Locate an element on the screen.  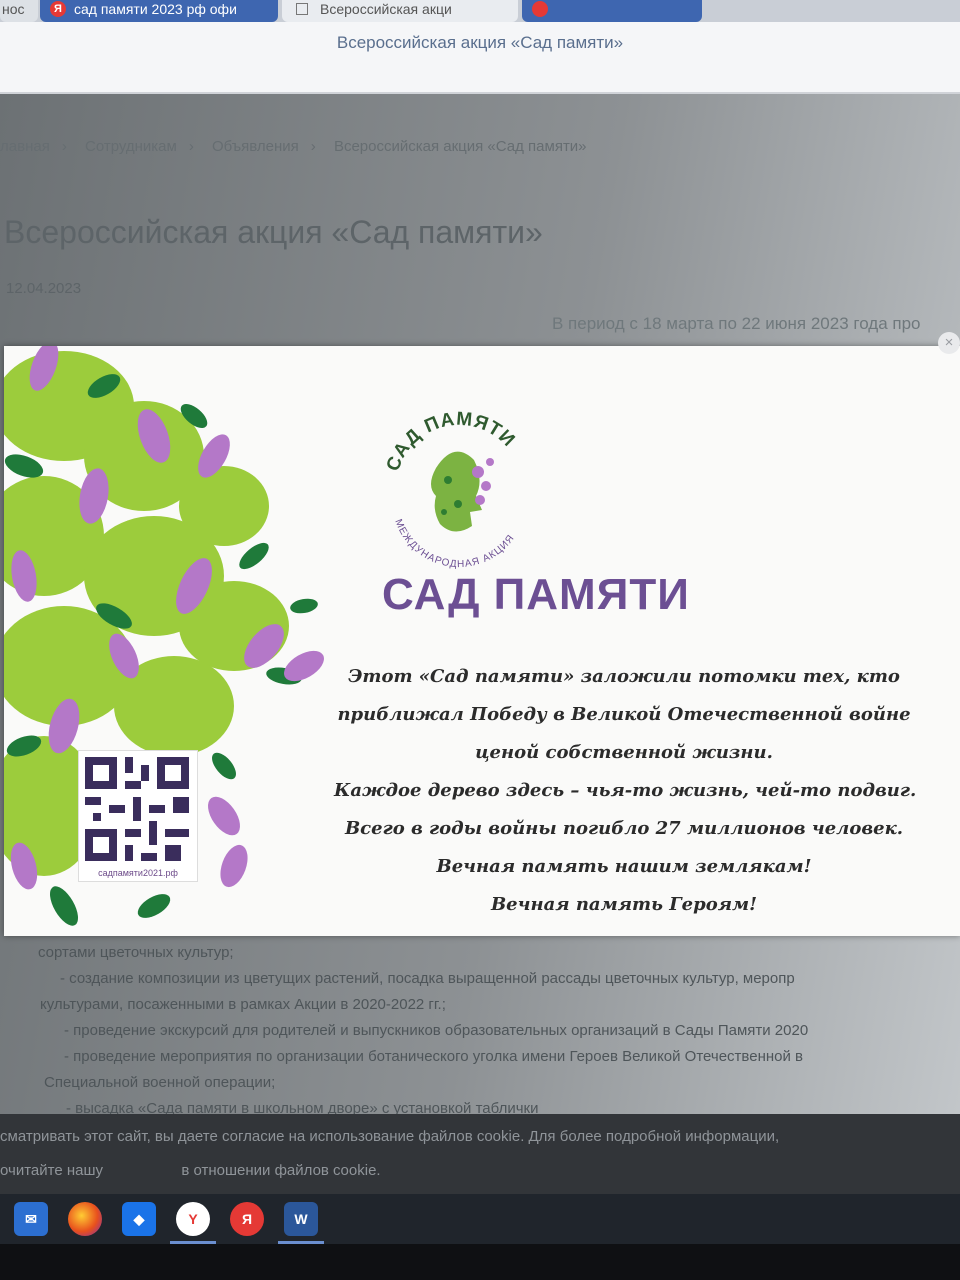
breadcrumb-announcements: Объявления is located at coordinates (255, 146).